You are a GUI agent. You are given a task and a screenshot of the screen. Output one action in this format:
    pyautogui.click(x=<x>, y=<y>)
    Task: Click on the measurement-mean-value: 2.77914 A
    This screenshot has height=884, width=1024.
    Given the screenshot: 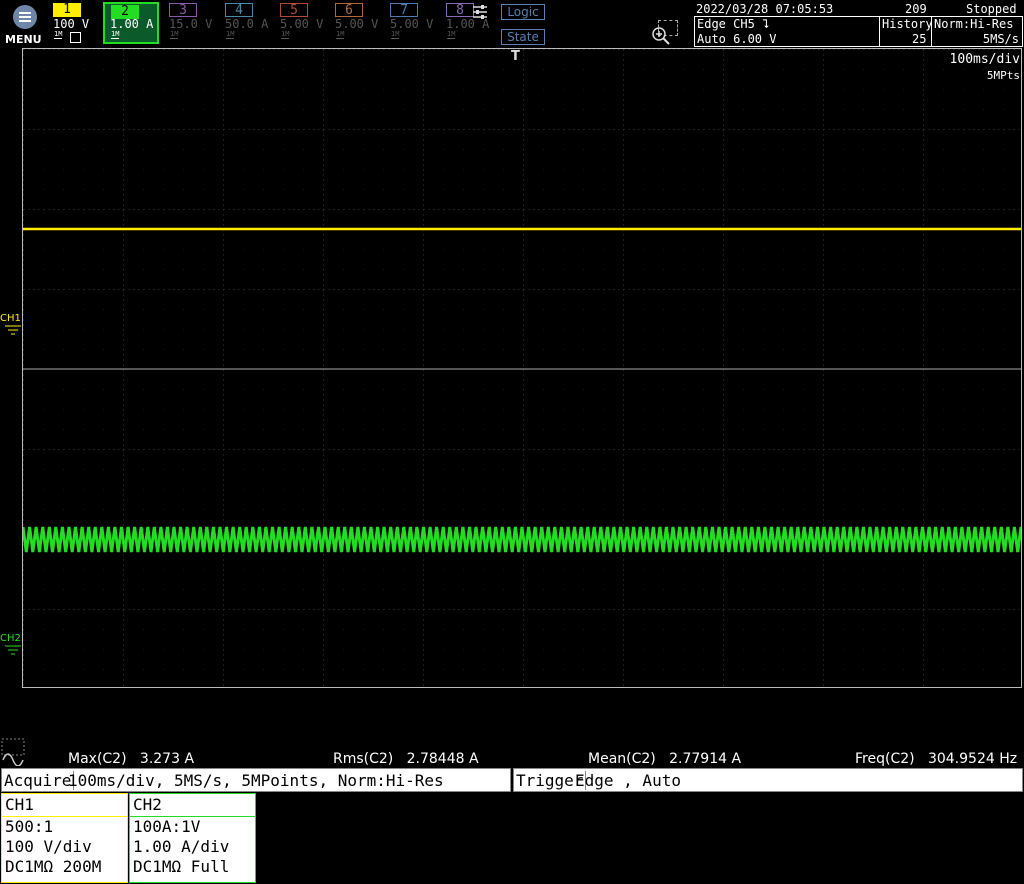 What is the action you would take?
    pyautogui.click(x=705, y=759)
    